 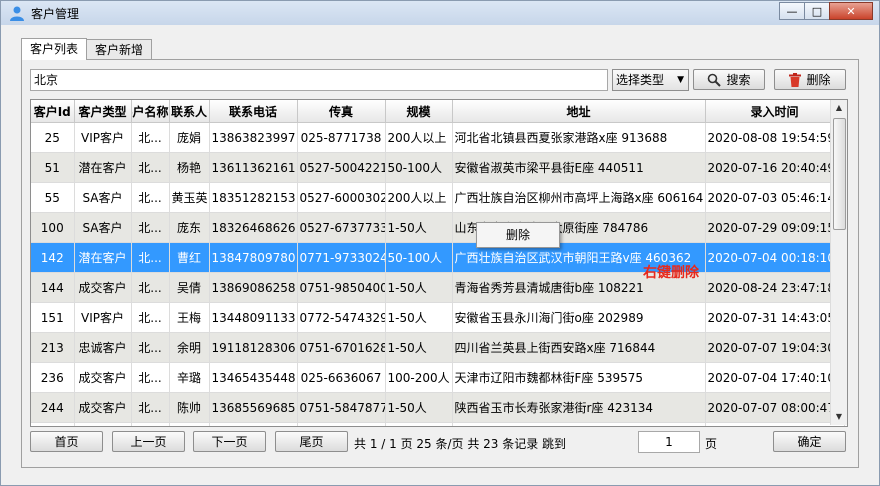 What do you see at coordinates (419, 167) in the screenshot?
I see `table-cell: 50-100人` at bounding box center [419, 167].